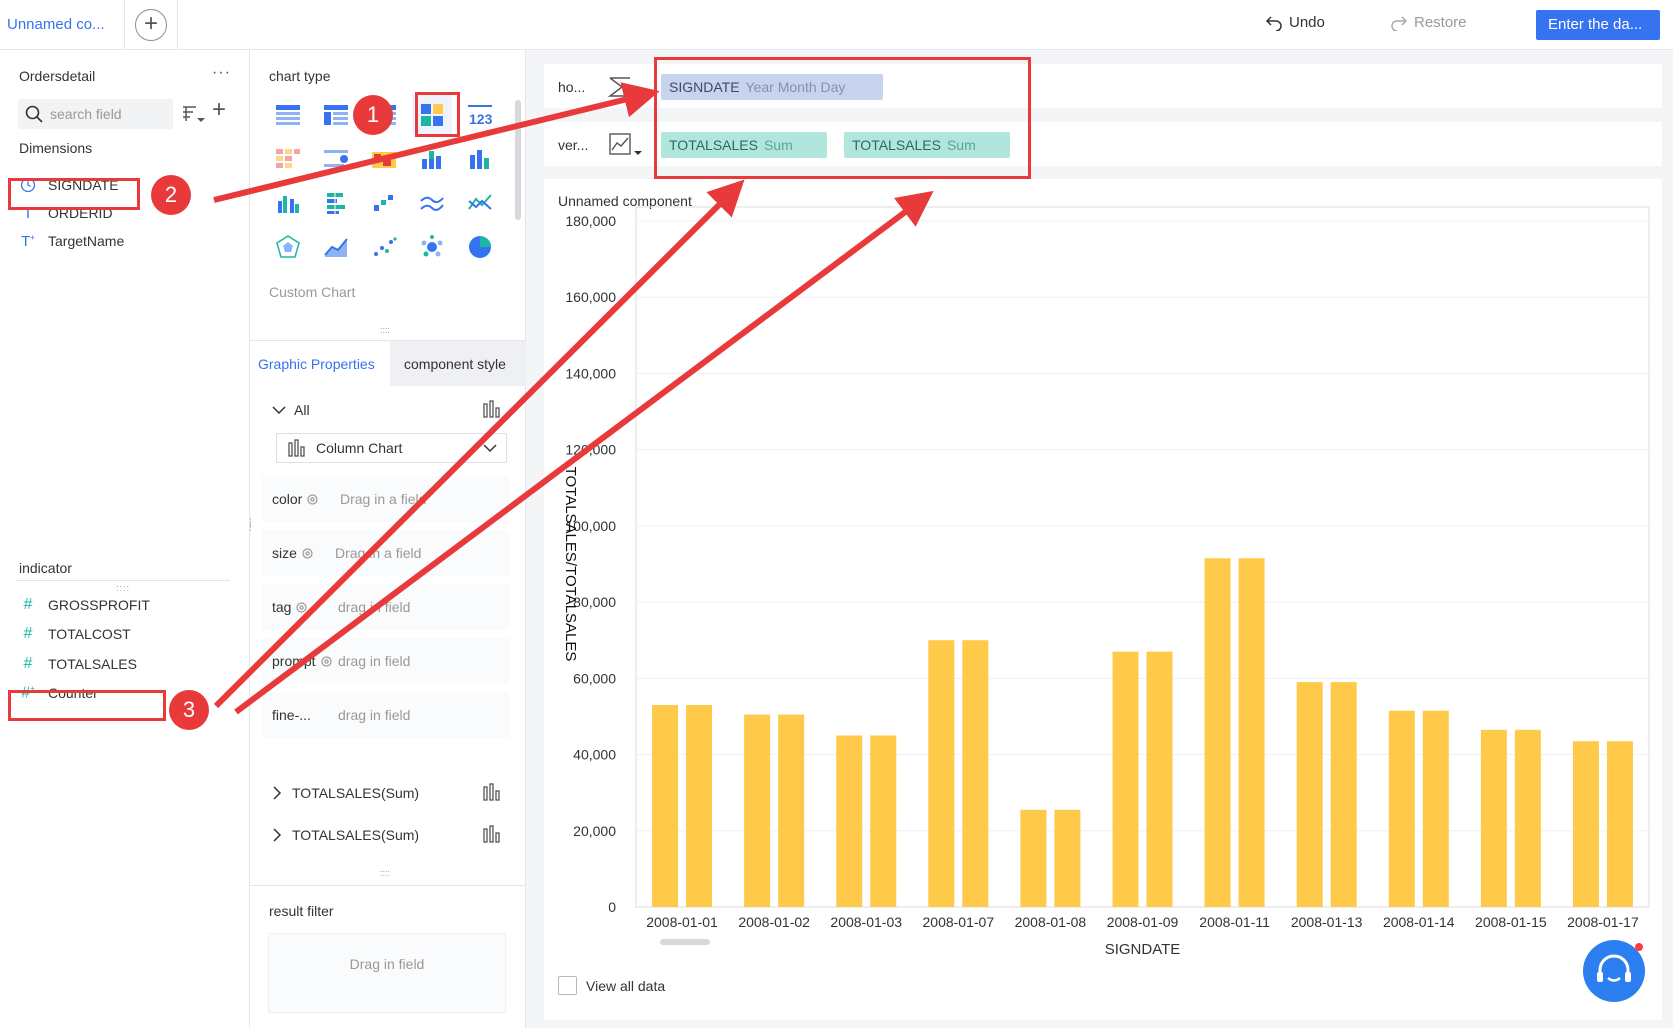 This screenshot has height=1028, width=1673. I want to click on all-group-toggle: All, so click(291, 410).